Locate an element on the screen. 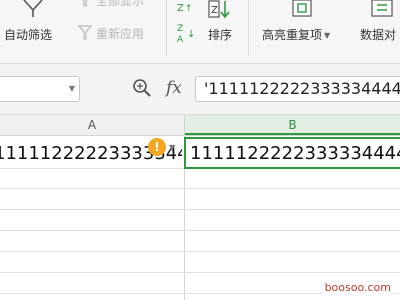 Image resolution: width=400 pixels, height=300 pixels. highlight-duplicates-button: 高亮重复项 ▼ is located at coordinates (304, 28).